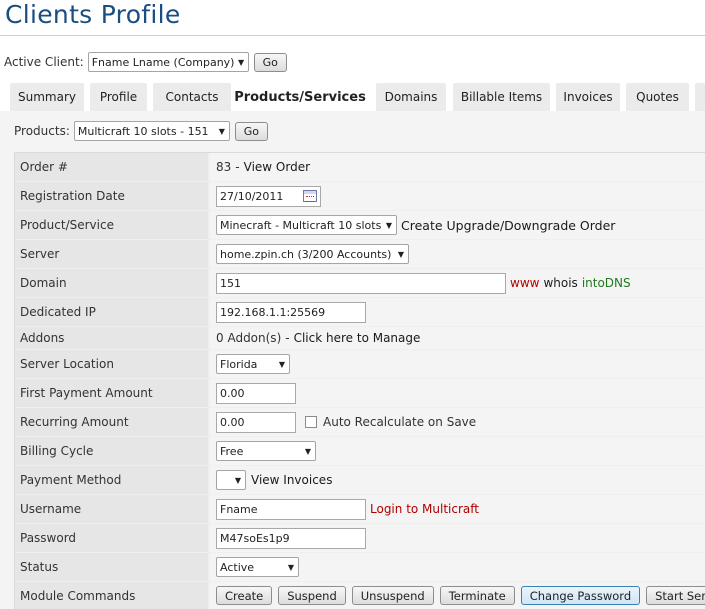 The width and height of the screenshot is (705, 609). What do you see at coordinates (501, 97) in the screenshot?
I see `tab-billable-items: Billable Items` at bounding box center [501, 97].